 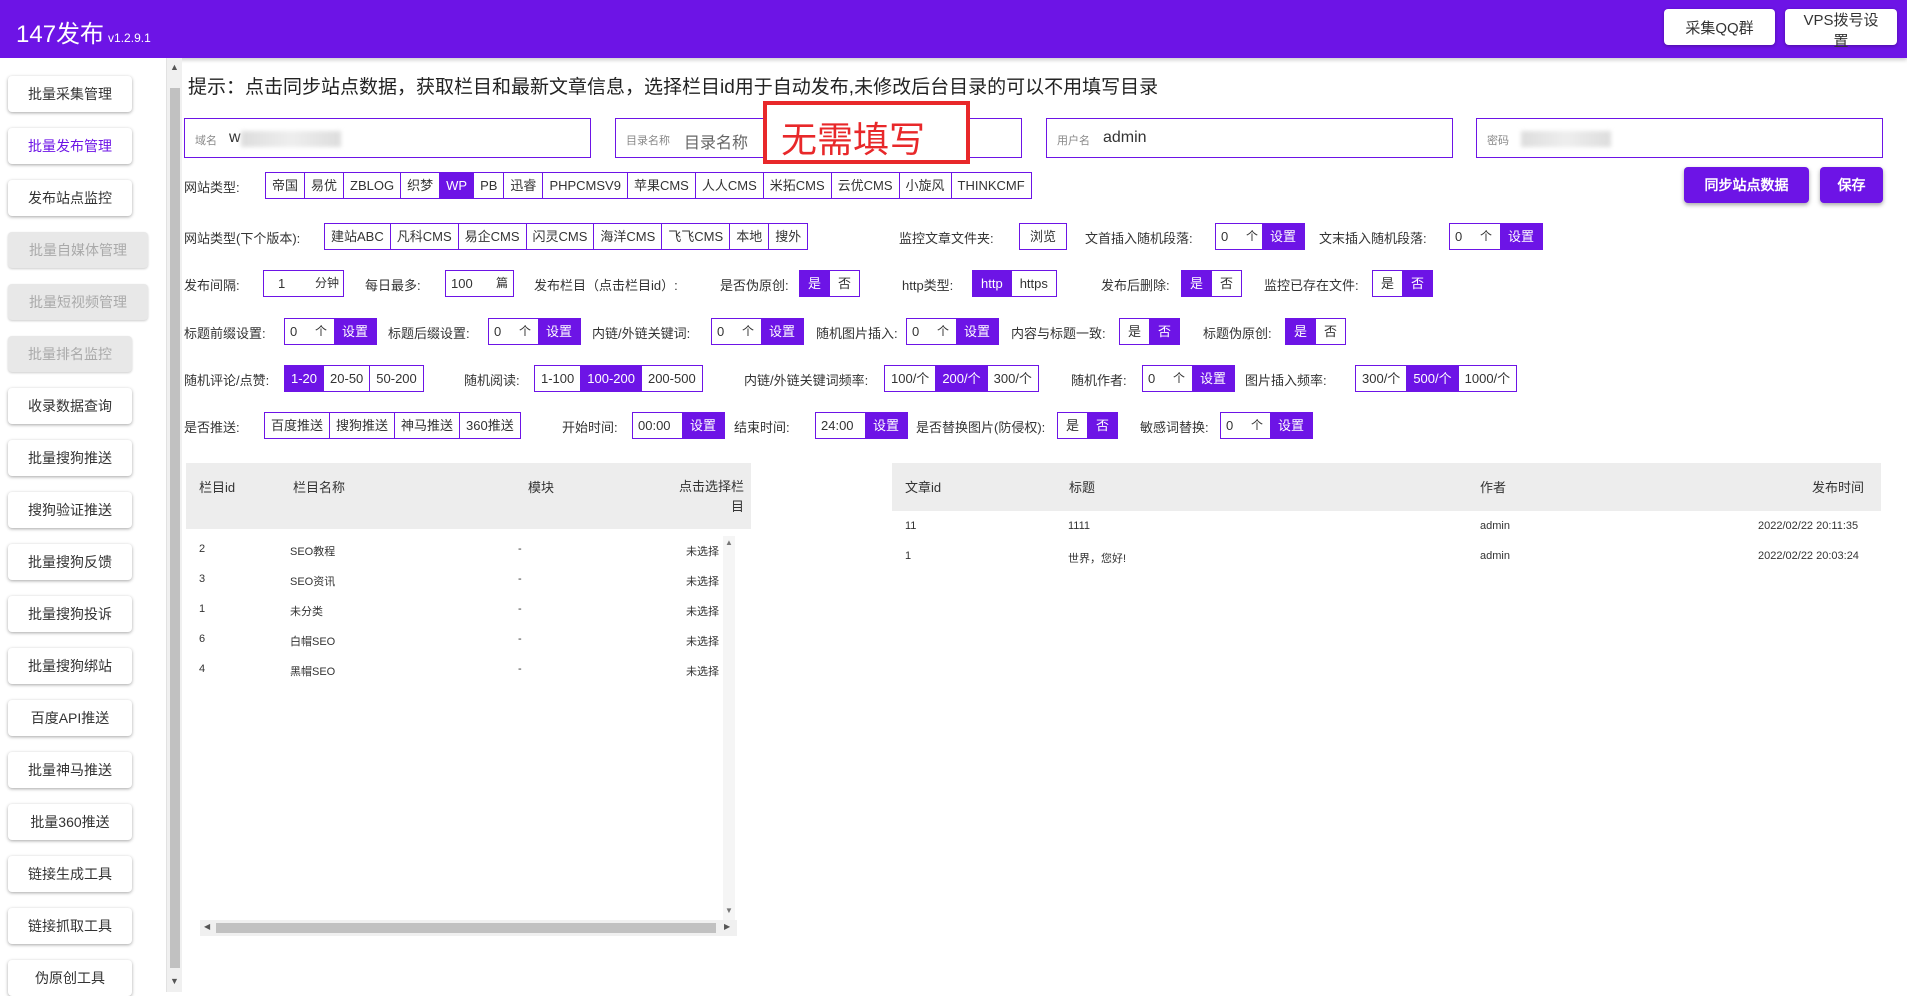 What do you see at coordinates (1043, 236) in the screenshot?
I see `browse-button: 浏览` at bounding box center [1043, 236].